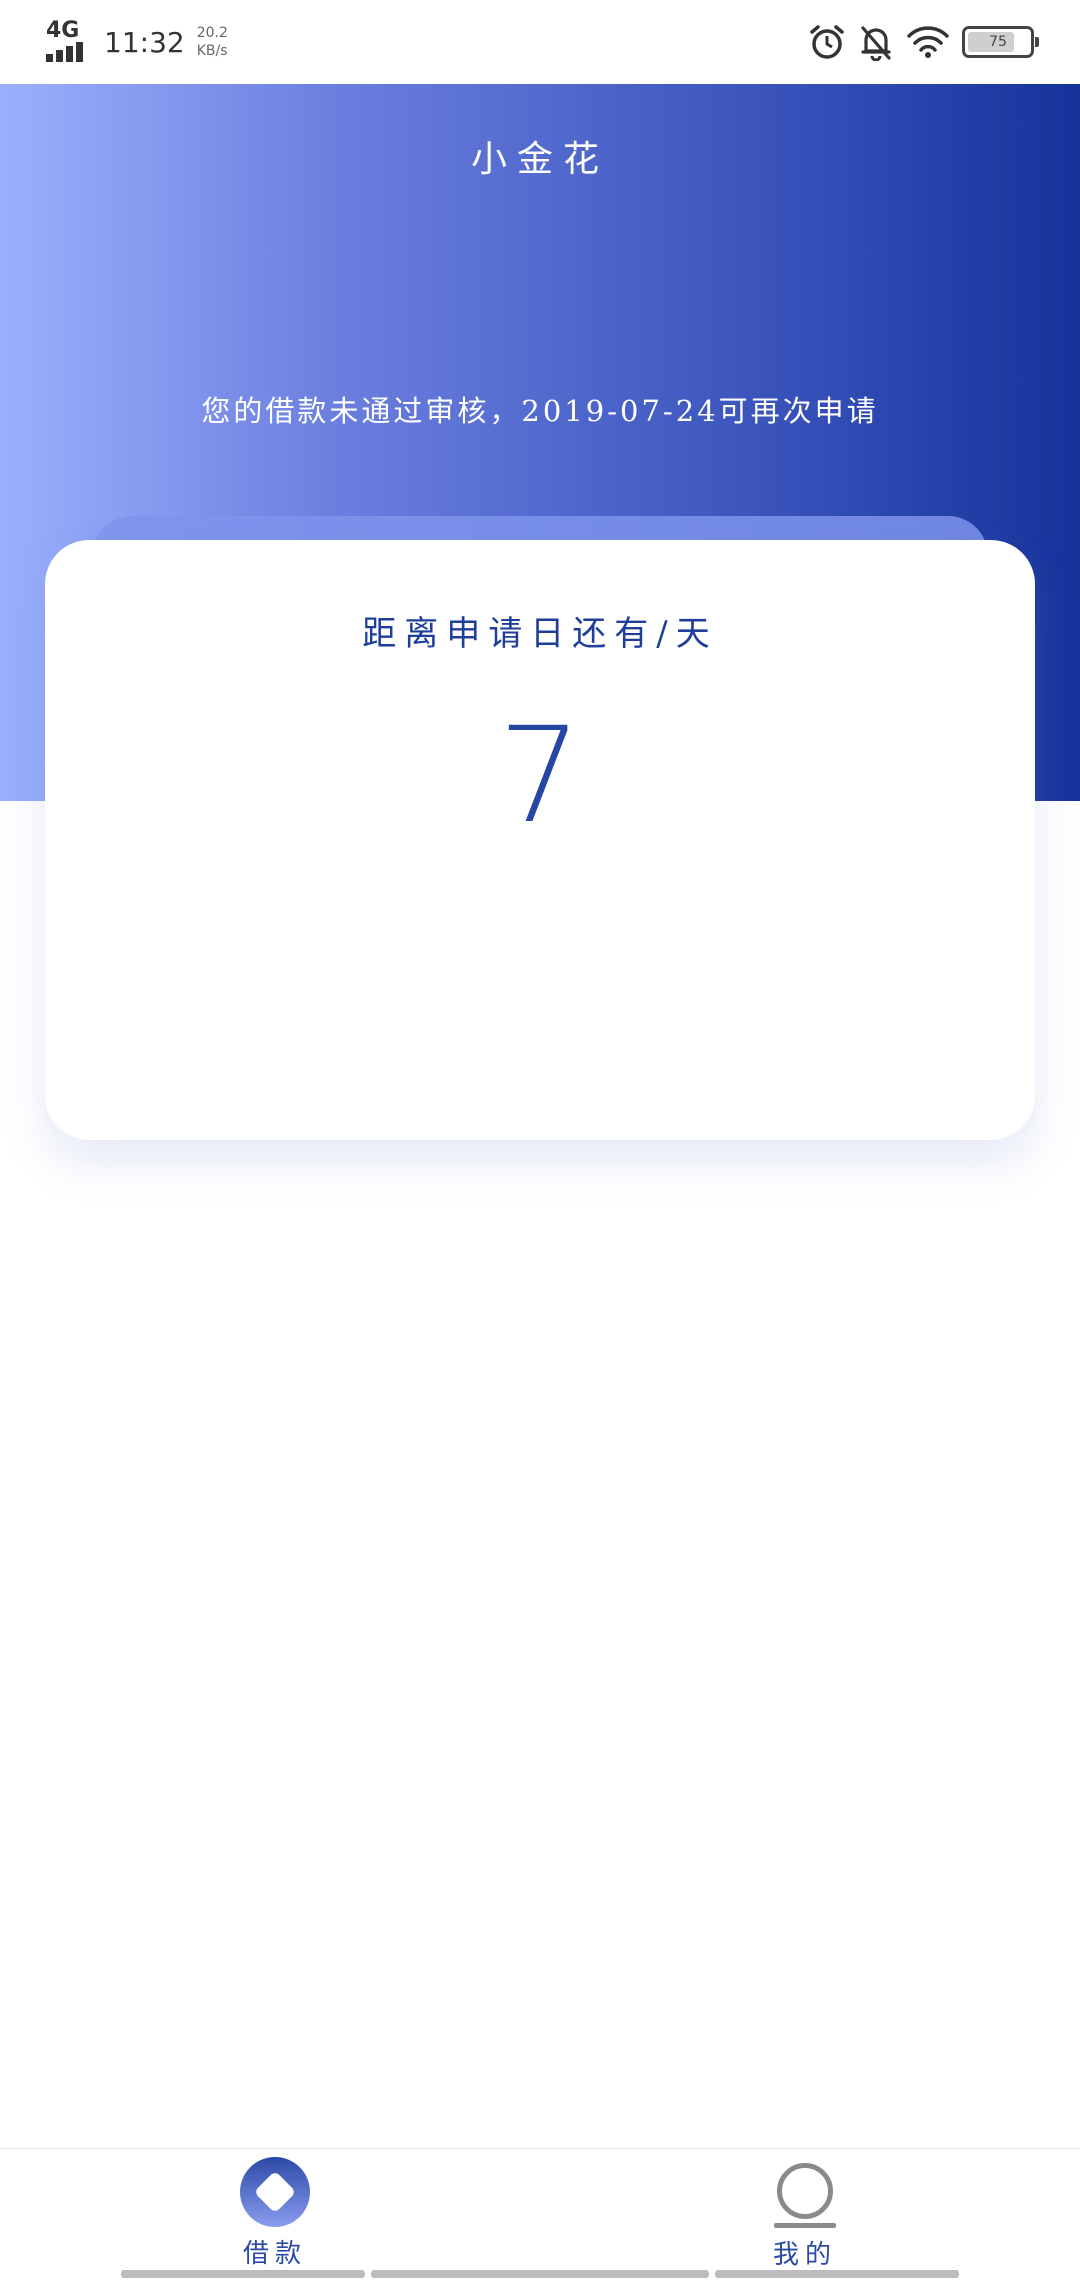  I want to click on countdown-label: 距离申请日还有/天, so click(540, 634).